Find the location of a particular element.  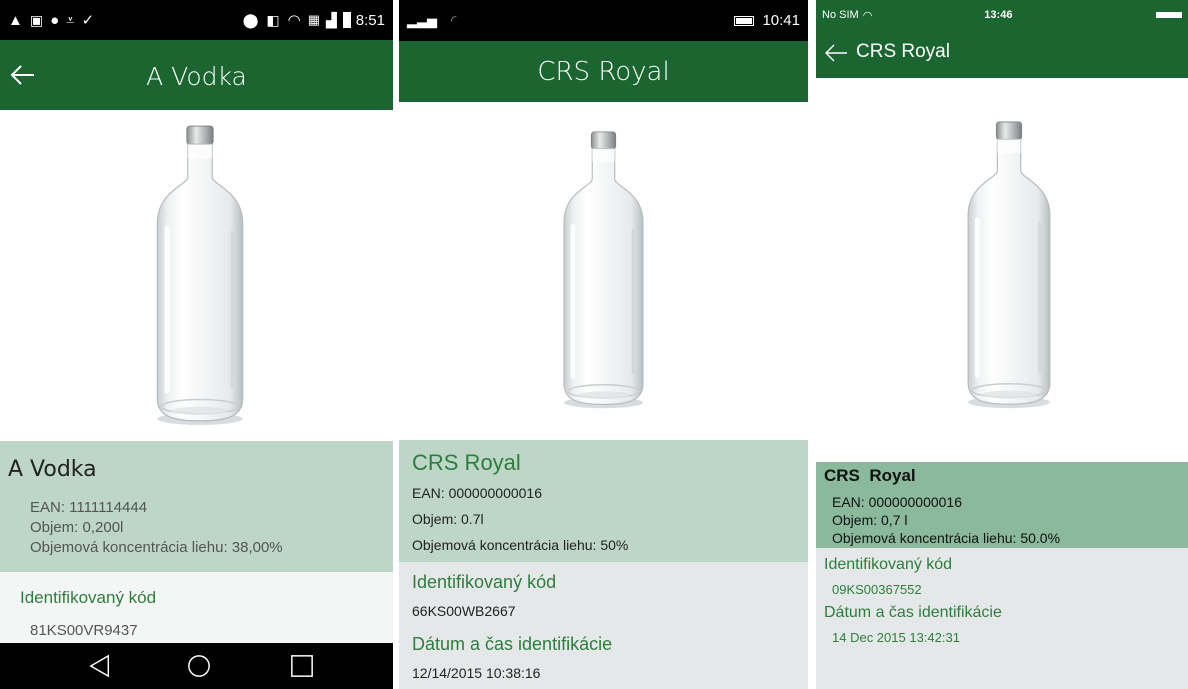

status-bar: ▂▃▅ ◜ 10:41 is located at coordinates (603, 20).